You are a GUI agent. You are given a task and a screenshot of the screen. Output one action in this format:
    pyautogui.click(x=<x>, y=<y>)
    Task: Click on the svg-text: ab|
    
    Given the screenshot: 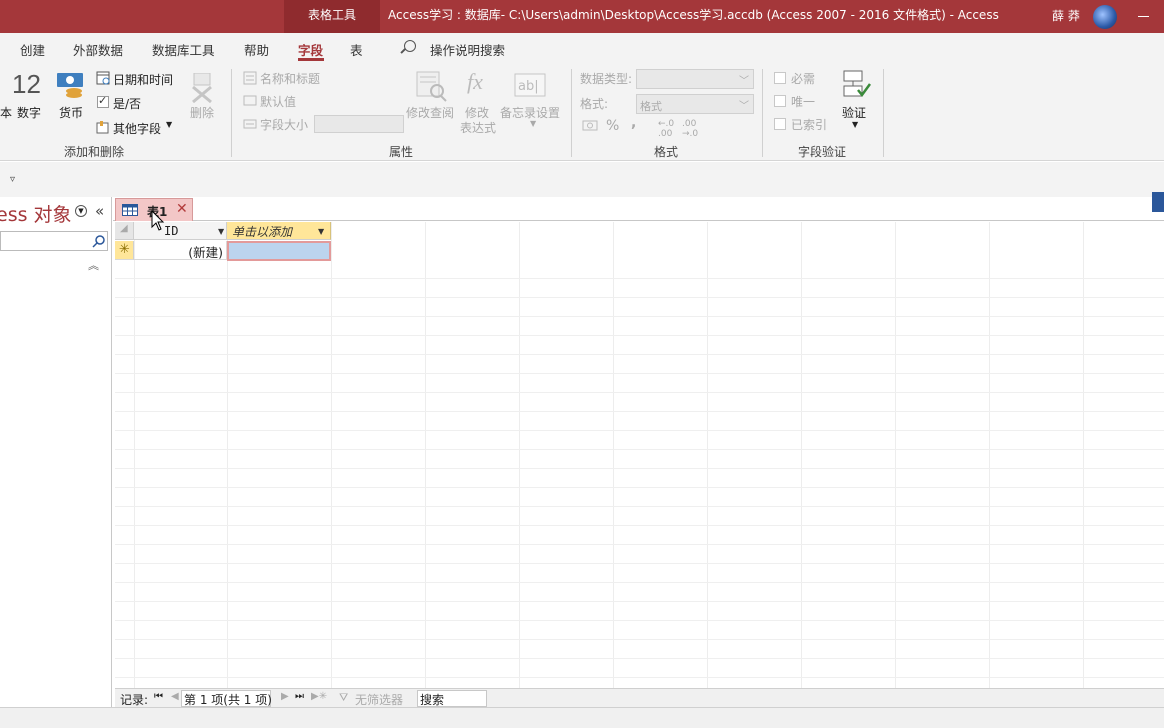 What is the action you would take?
    pyautogui.click(x=528, y=86)
    